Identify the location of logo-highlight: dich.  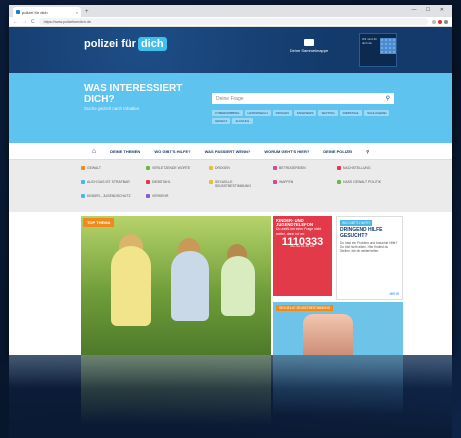
(152, 44).